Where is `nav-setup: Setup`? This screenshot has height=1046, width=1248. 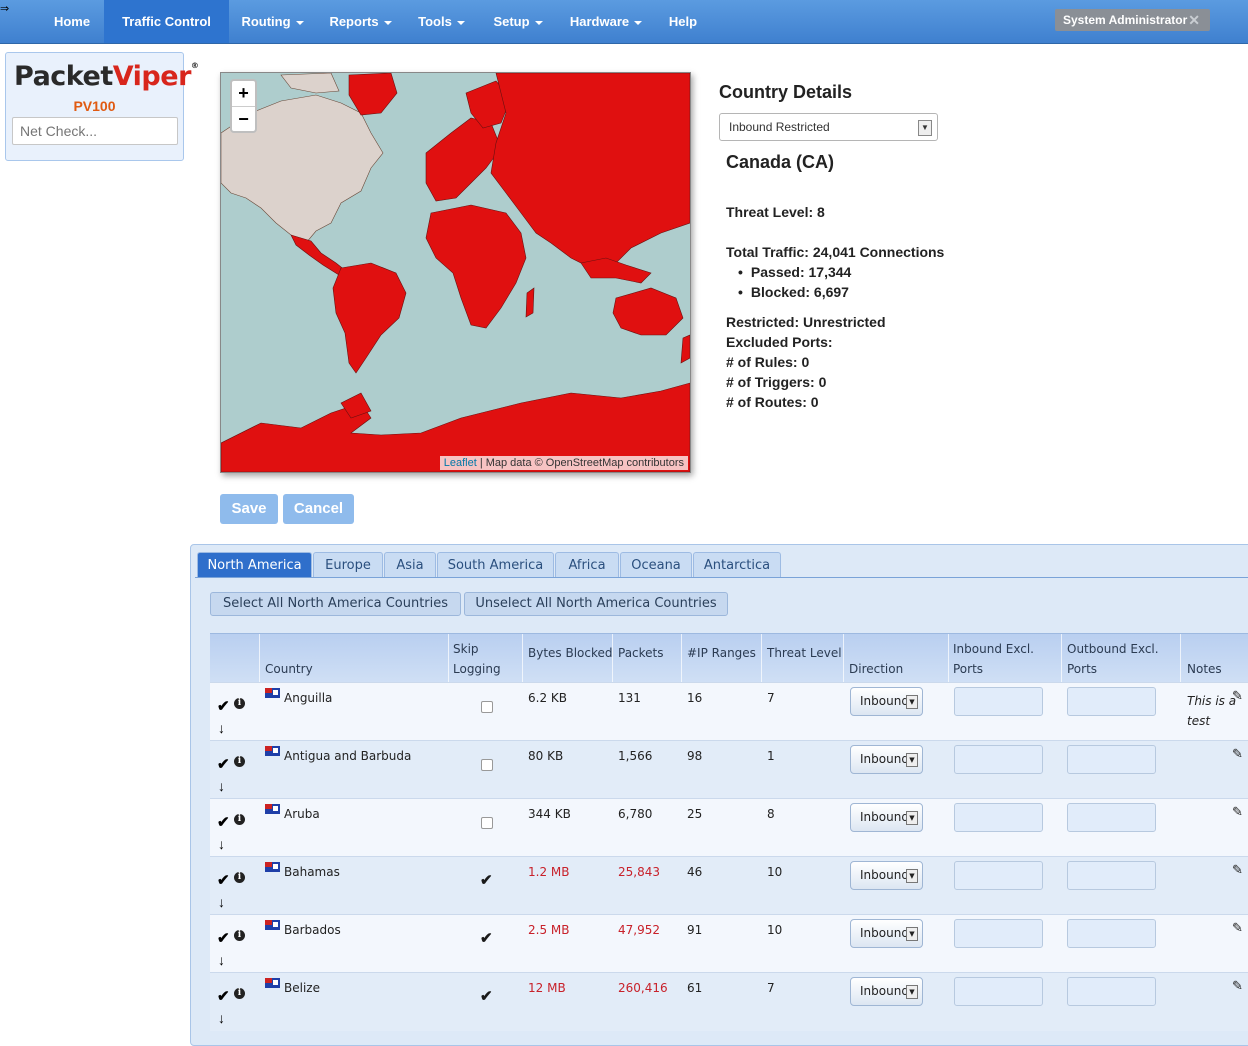 nav-setup: Setup is located at coordinates (518, 21).